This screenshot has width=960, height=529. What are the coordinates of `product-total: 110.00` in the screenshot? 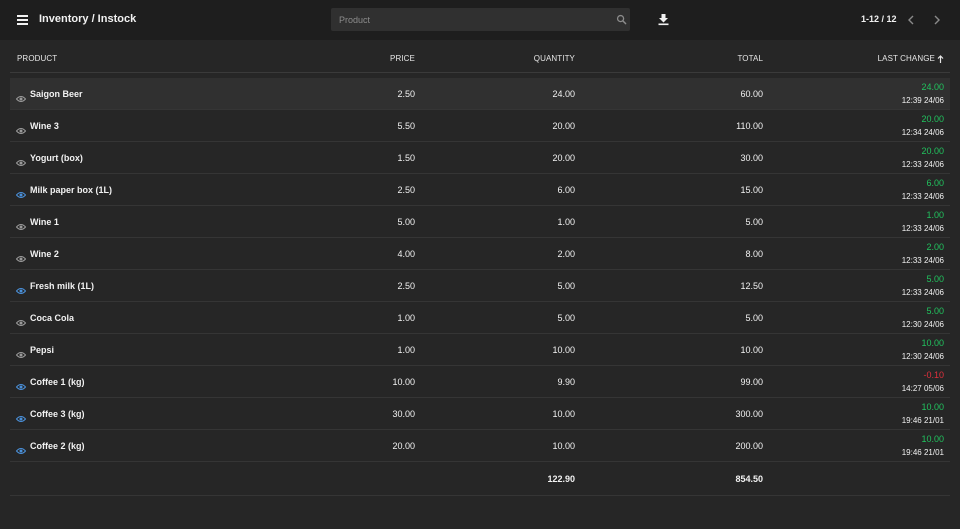 It's located at (749, 126).